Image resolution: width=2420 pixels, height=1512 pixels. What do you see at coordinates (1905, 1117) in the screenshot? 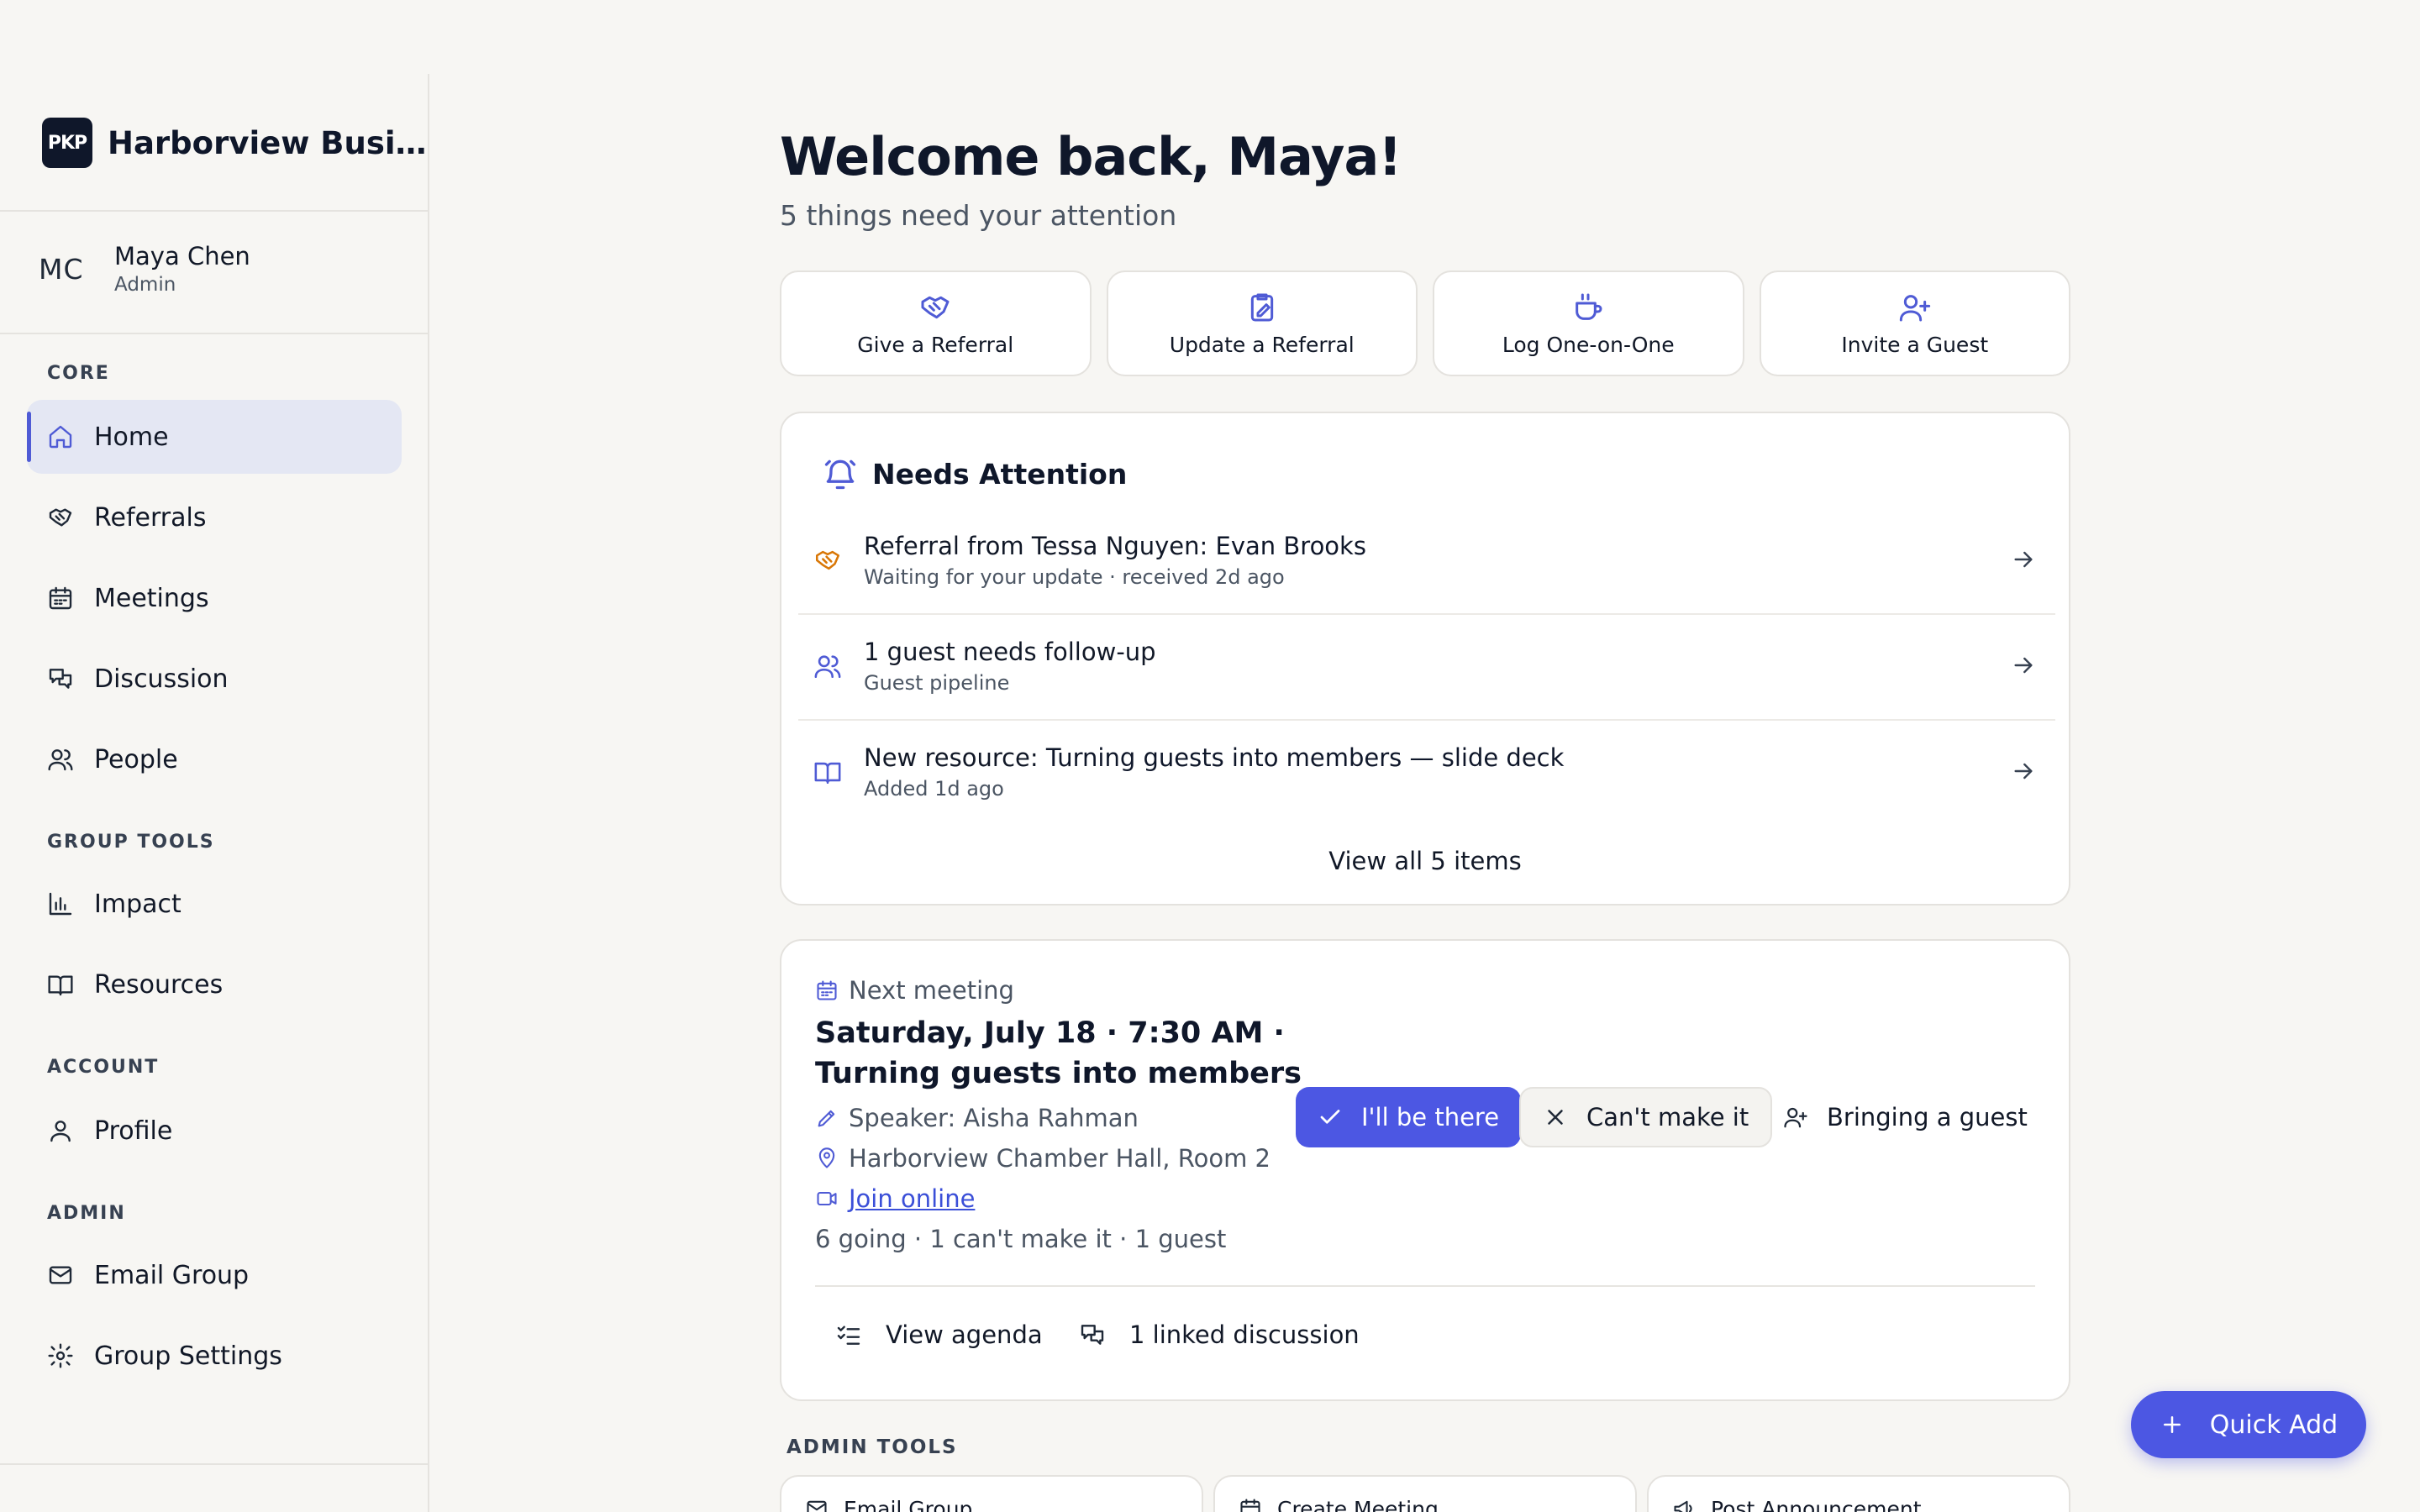
I see `rsvp-guest-button: Bringing a guest` at bounding box center [1905, 1117].